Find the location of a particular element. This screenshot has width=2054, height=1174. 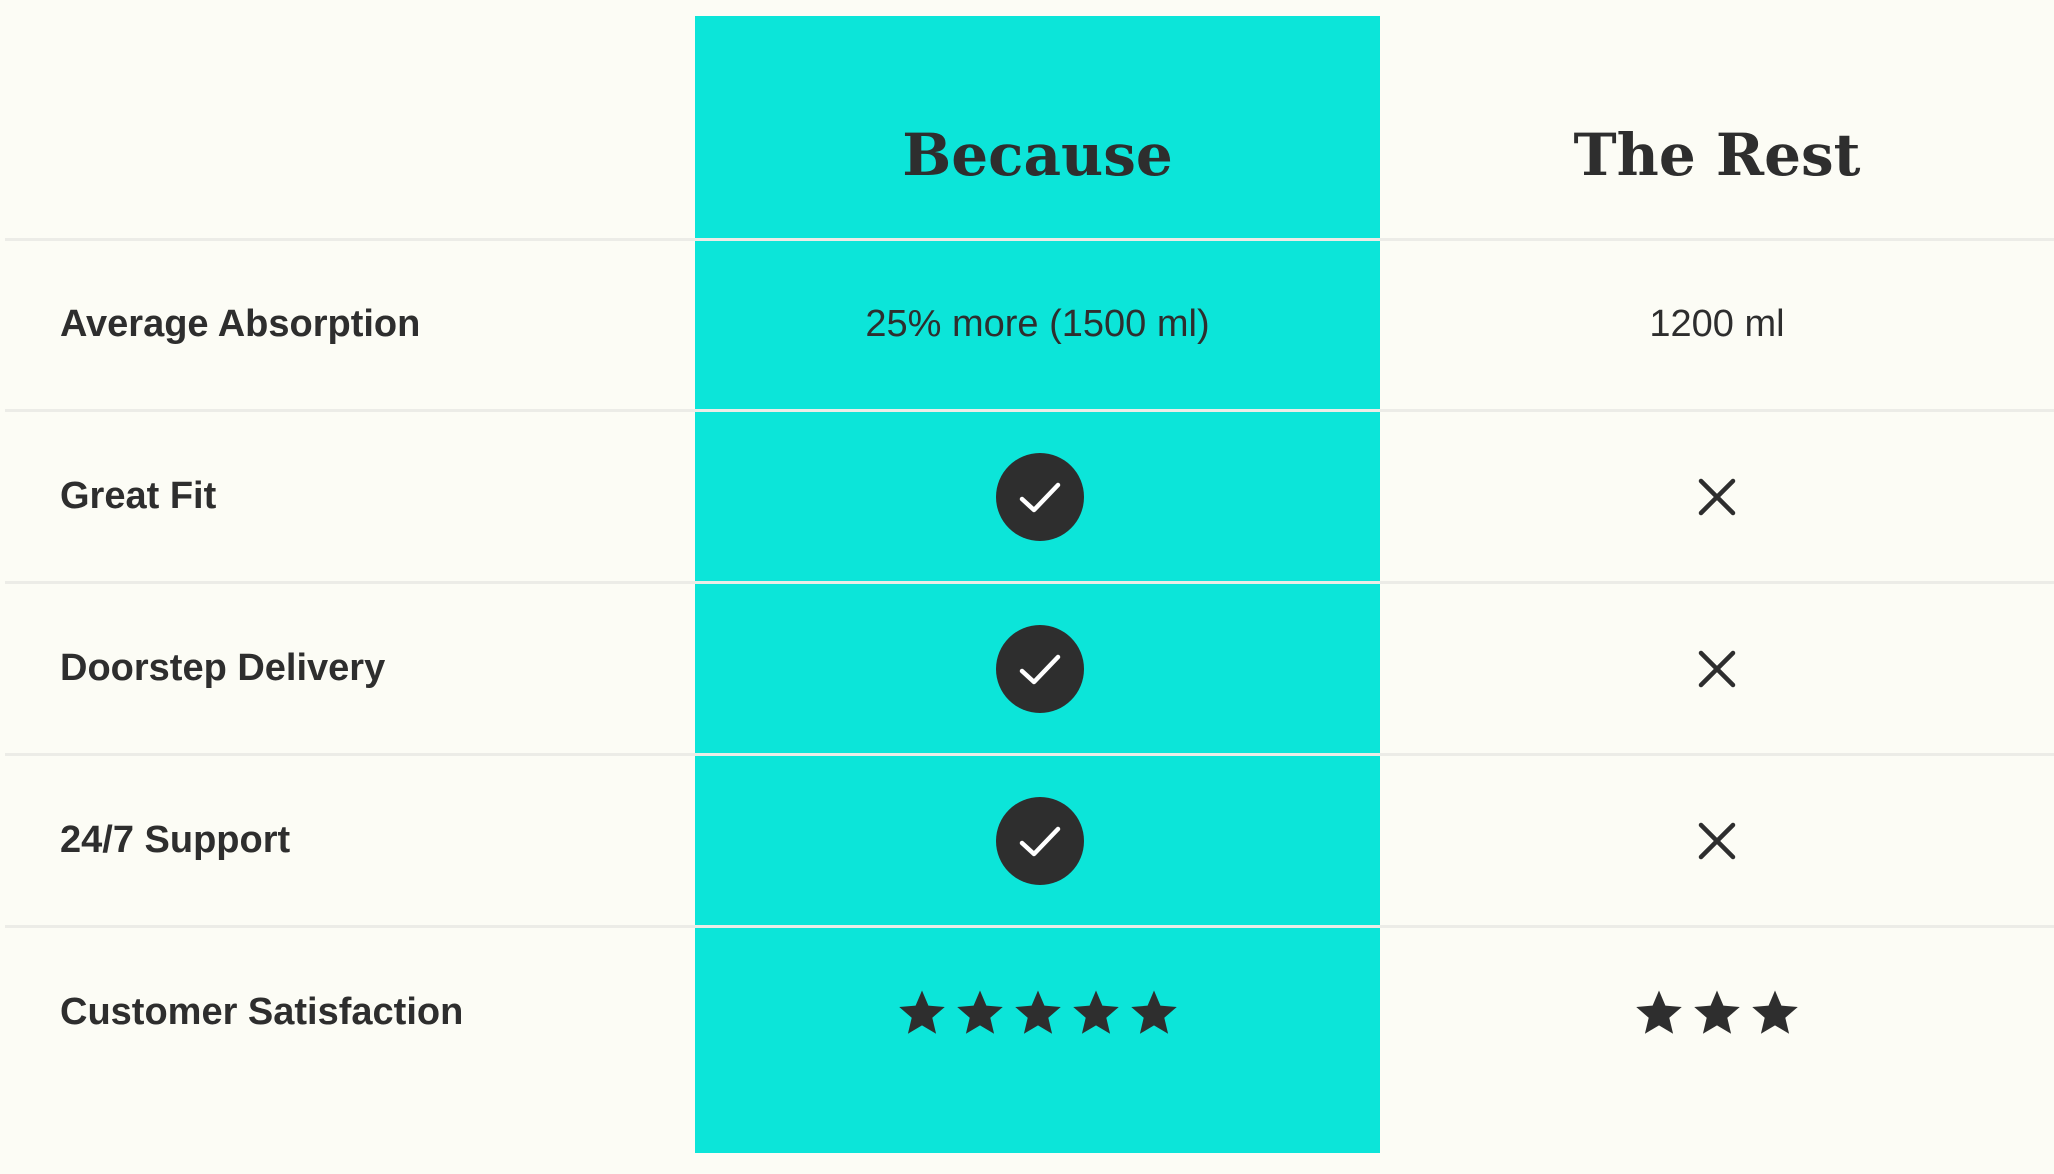

star-rating-because is located at coordinates (1038, 1013).